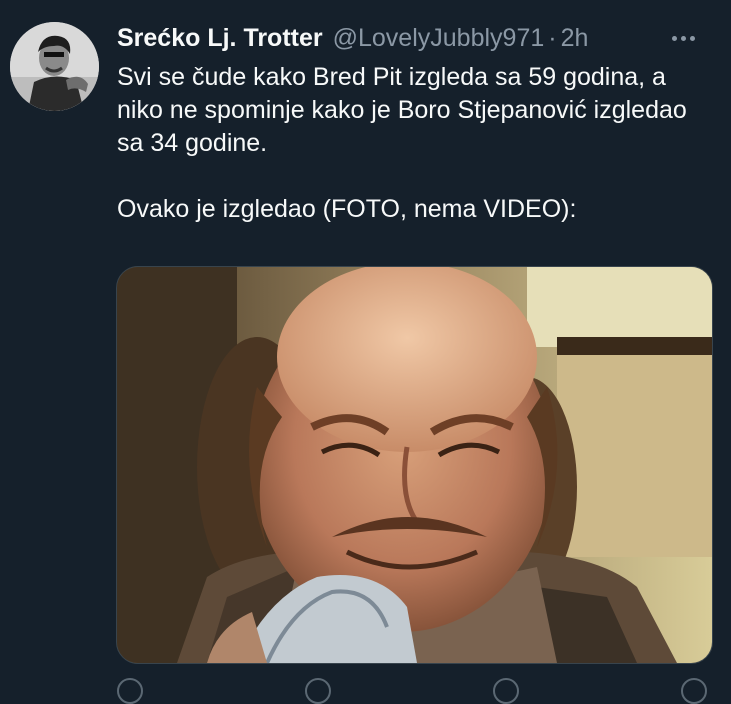 The image size is (731, 704). Describe the element at coordinates (439, 38) in the screenshot. I see `user-handle: @LovelyJubbly971` at that location.